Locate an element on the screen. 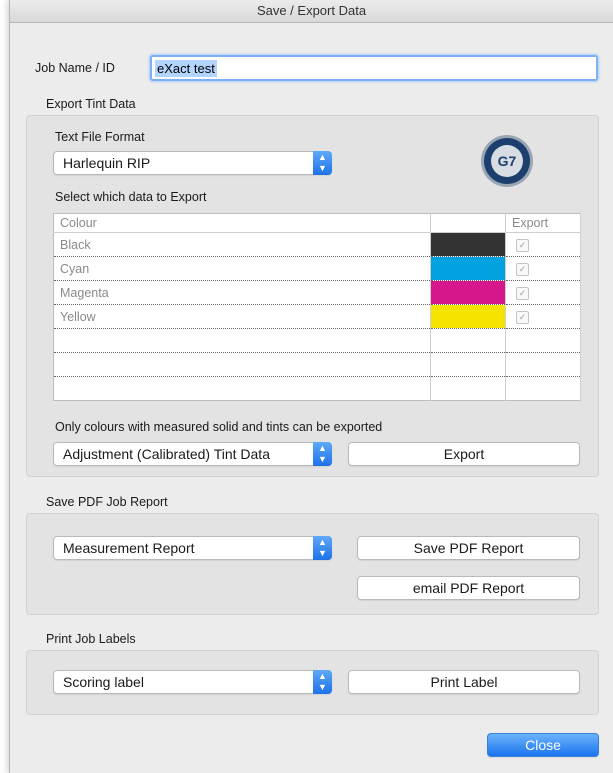 The width and height of the screenshot is (613, 773). colour-name: Black is located at coordinates (242, 244).